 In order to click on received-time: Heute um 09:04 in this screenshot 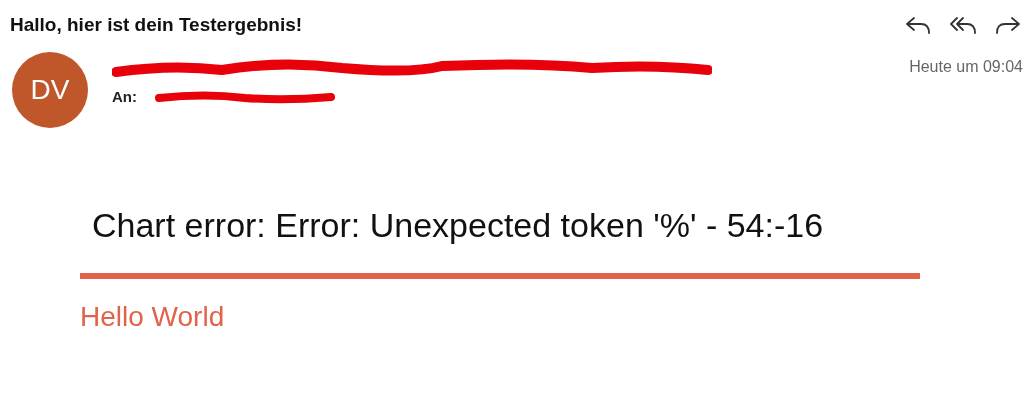, I will do `click(966, 66)`.